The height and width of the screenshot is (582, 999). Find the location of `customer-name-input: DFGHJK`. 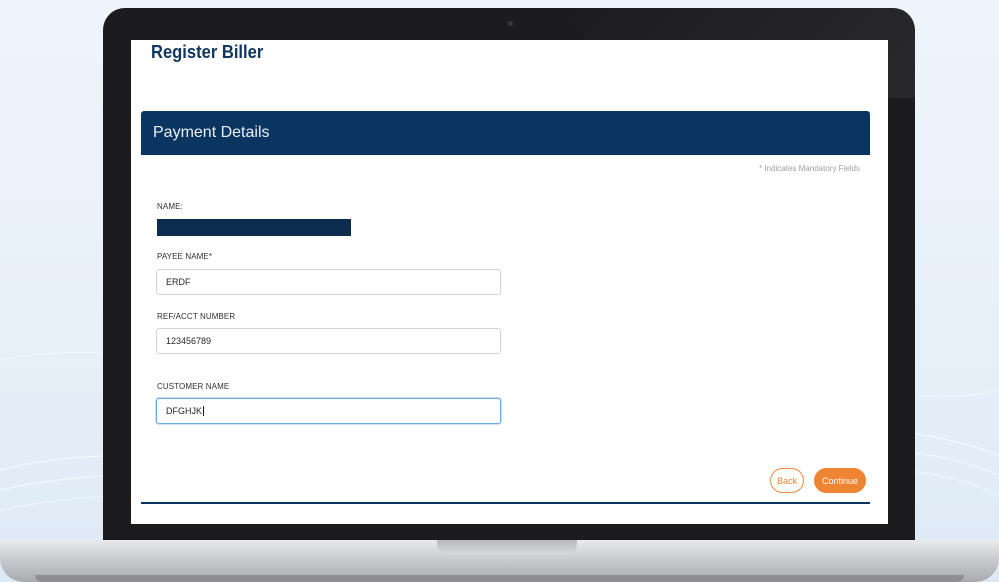

customer-name-input: DFGHJK is located at coordinates (328, 411).